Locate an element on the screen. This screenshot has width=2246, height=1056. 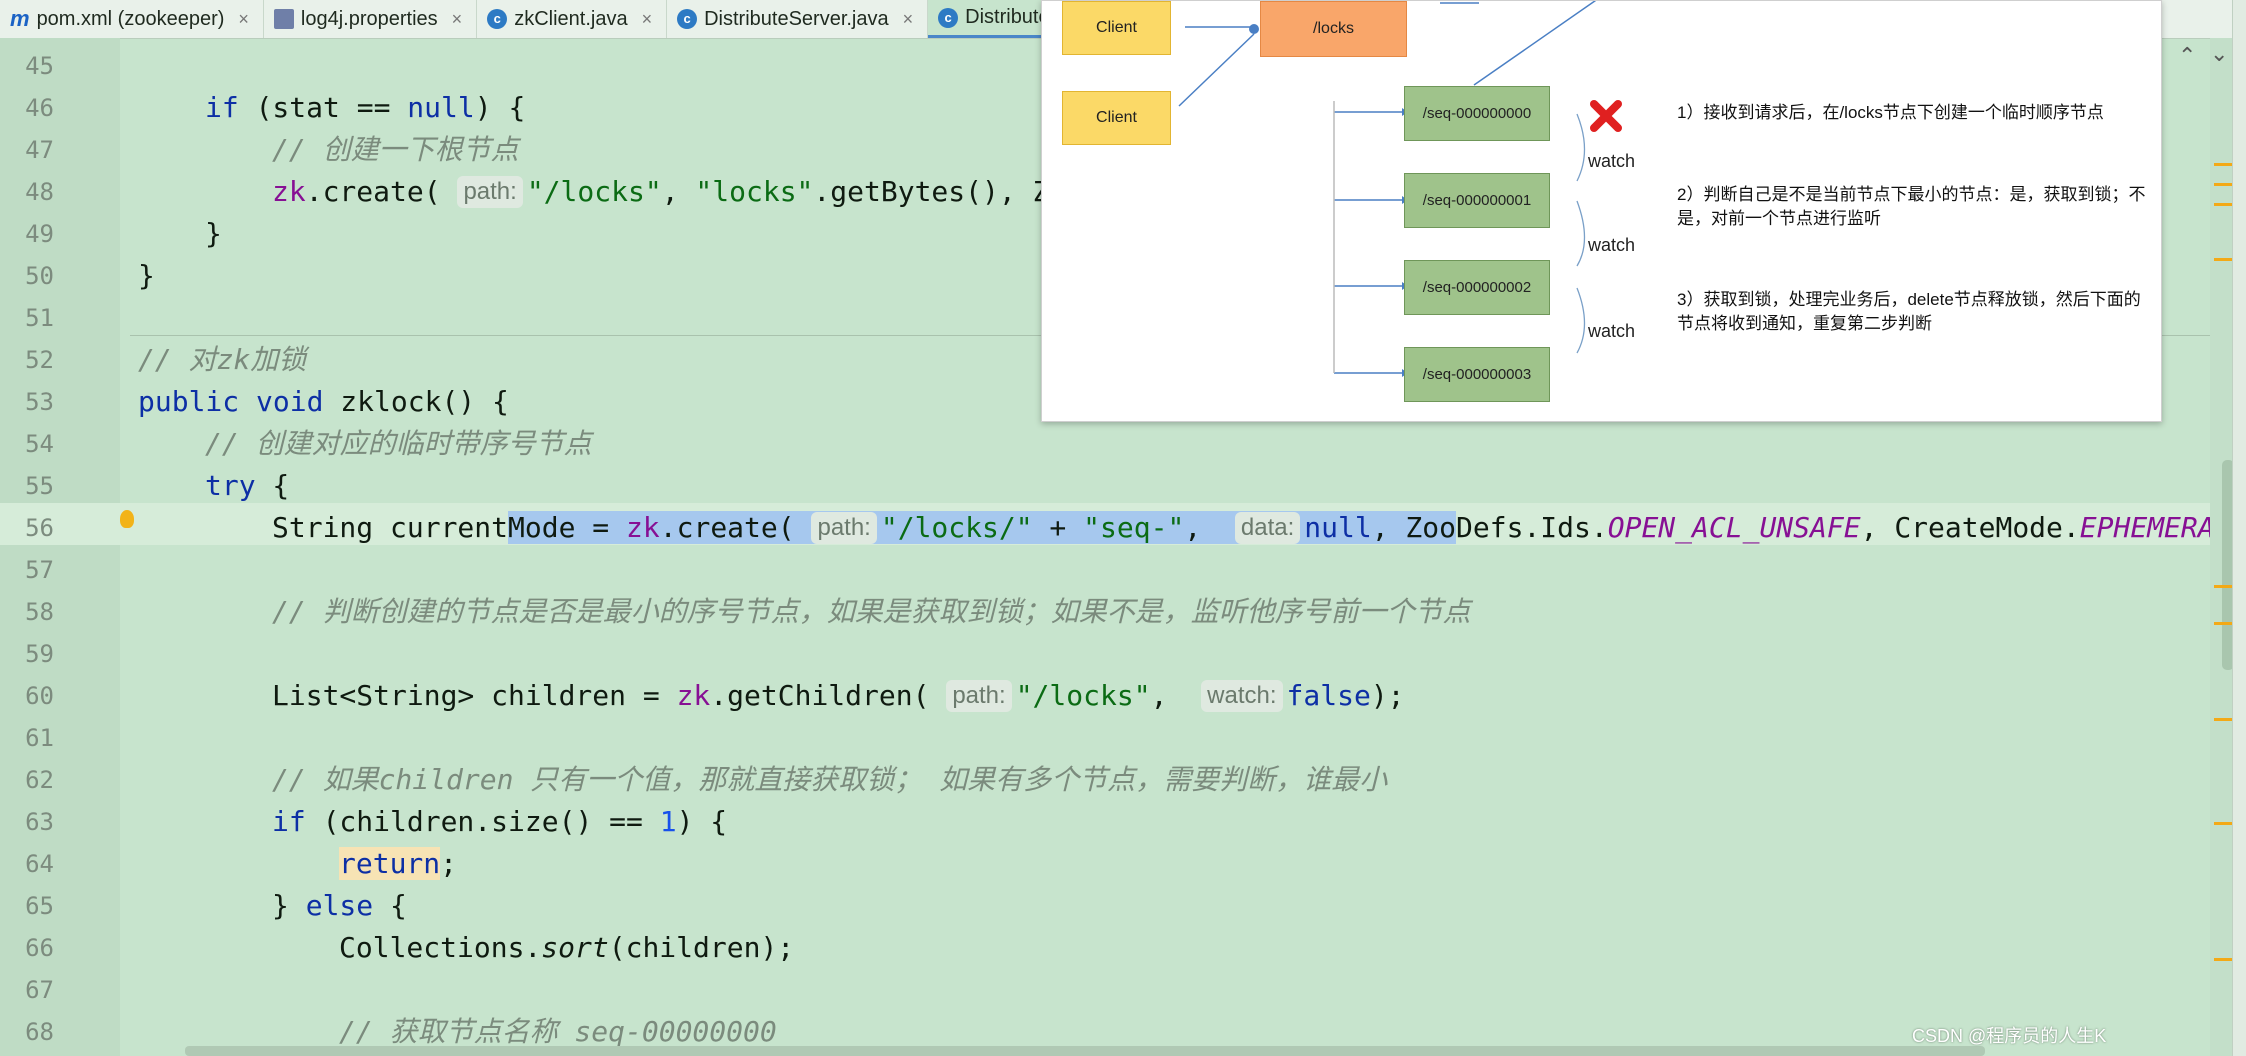
line-number: 51 is located at coordinates (39, 318).